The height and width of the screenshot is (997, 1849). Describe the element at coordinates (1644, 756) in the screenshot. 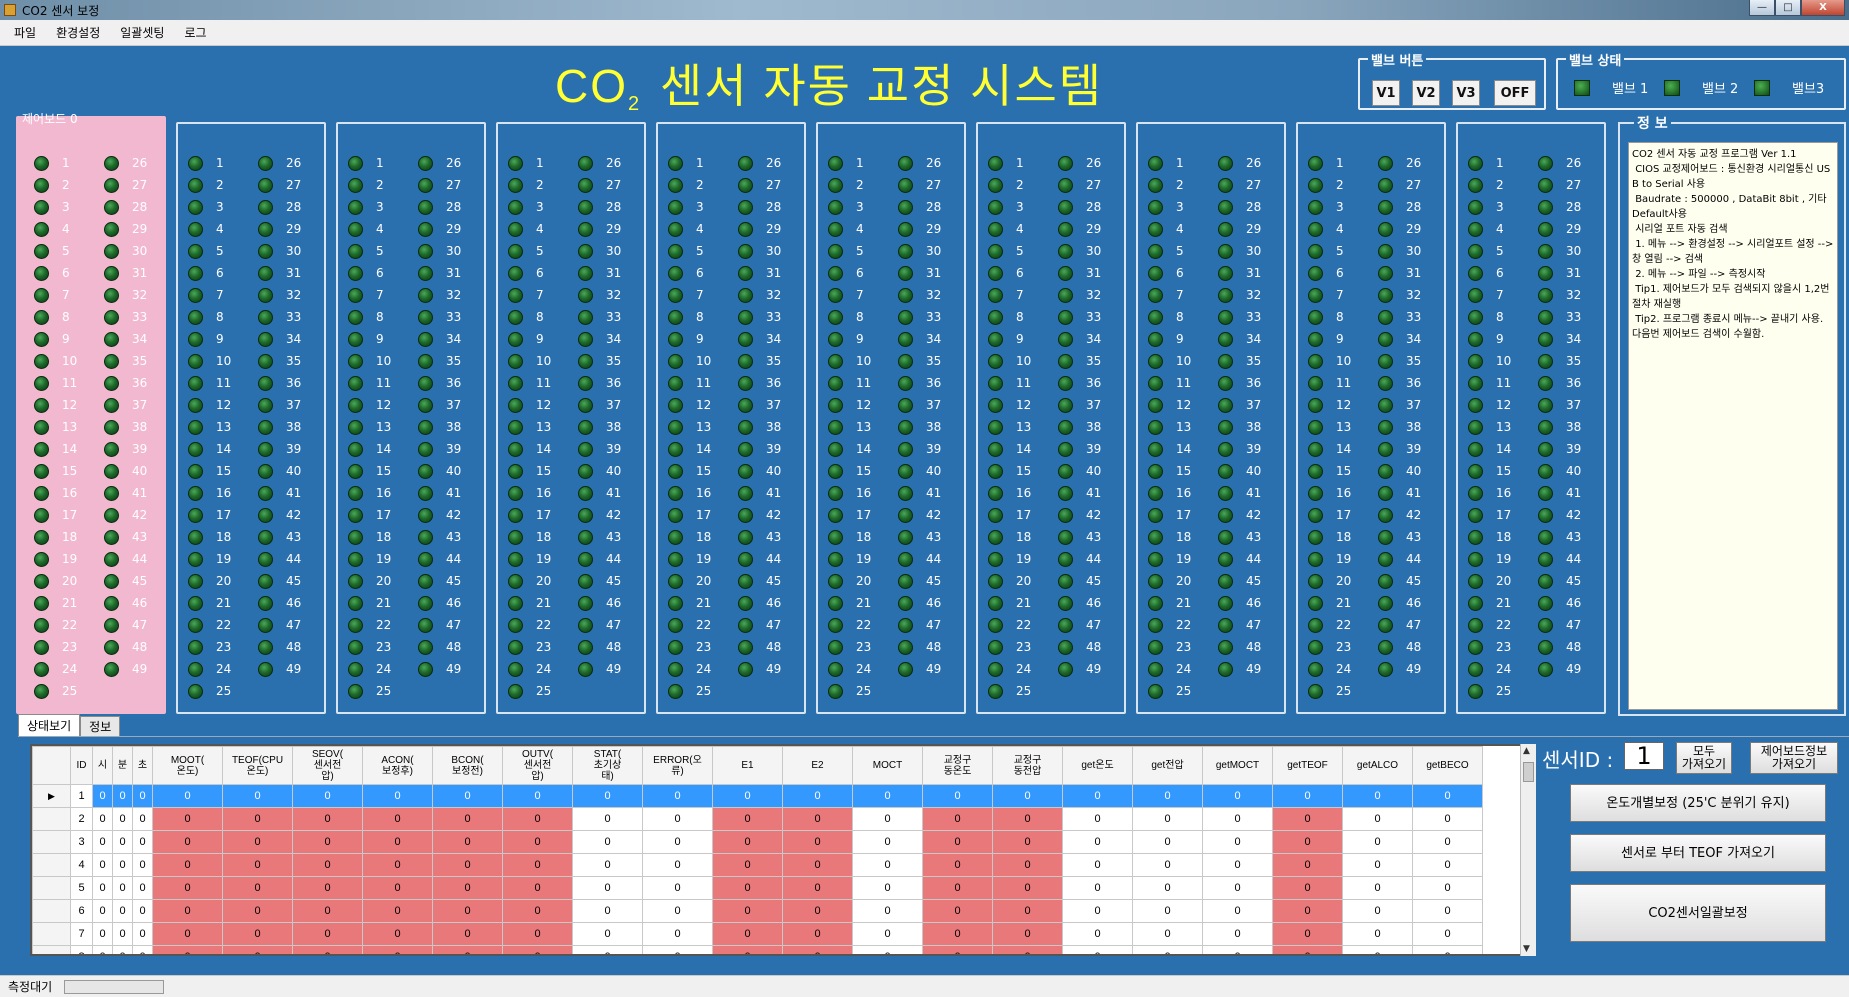

I see `sensor-id-input: 1` at that location.